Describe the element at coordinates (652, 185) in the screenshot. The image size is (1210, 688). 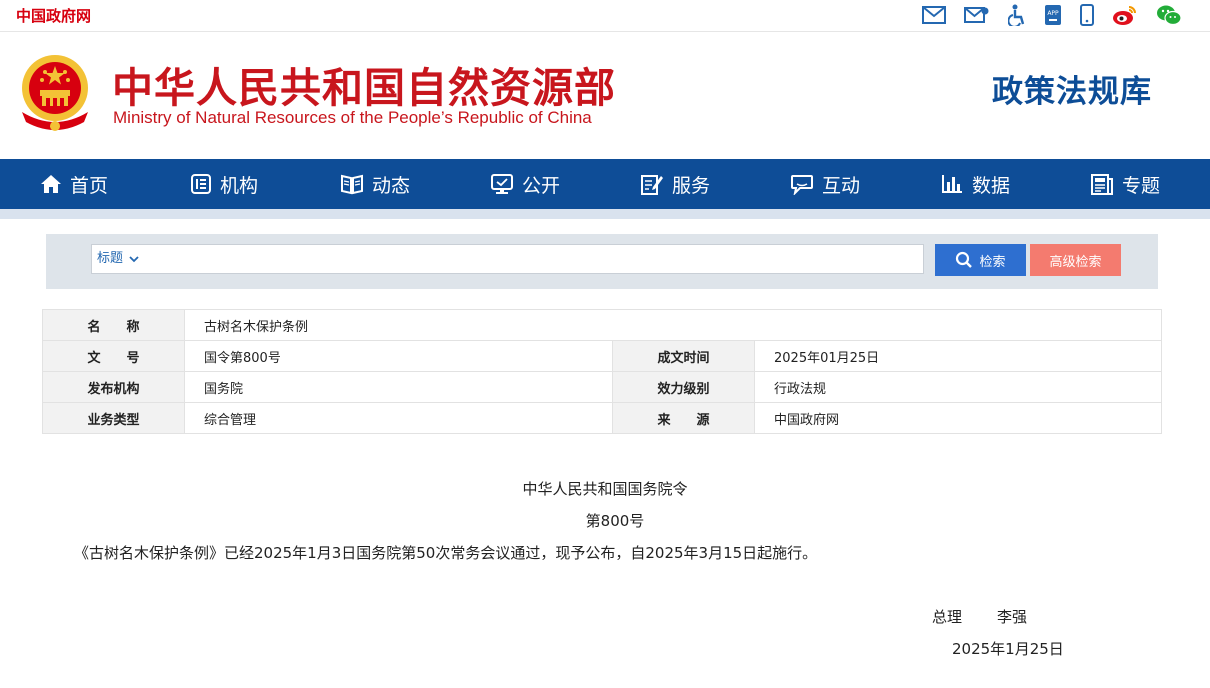
I see `edit-document-icon` at that location.